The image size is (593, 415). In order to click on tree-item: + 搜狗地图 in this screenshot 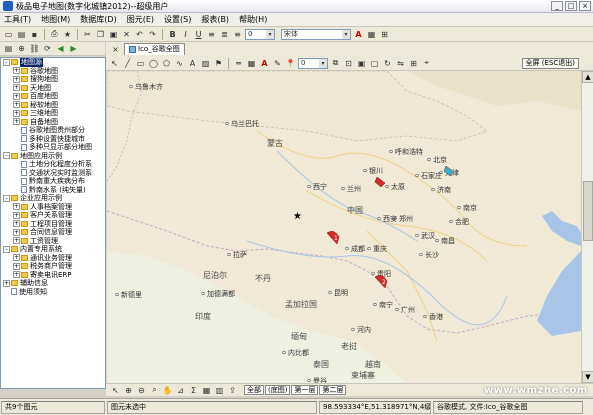, I will do `click(53, 79)`.